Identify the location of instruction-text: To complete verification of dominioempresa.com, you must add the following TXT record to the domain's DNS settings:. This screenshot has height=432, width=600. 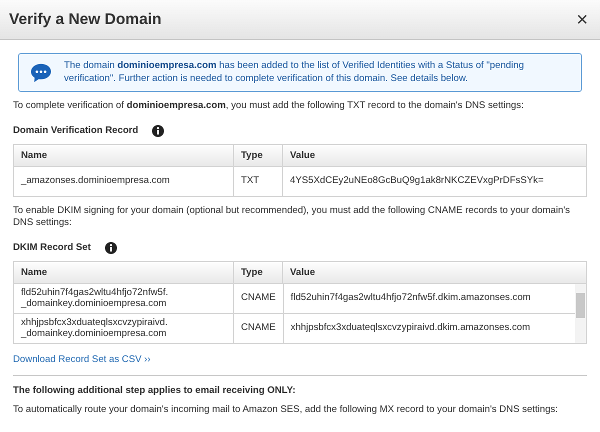
(269, 106).